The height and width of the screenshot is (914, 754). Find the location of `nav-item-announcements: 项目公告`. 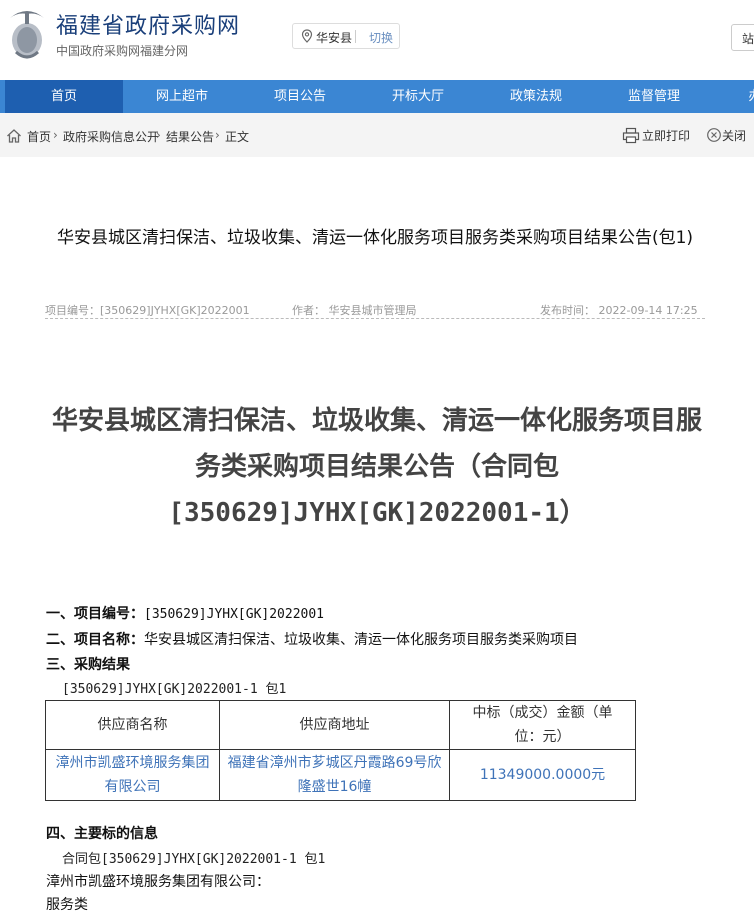

nav-item-announcements: 项目公告 is located at coordinates (300, 96).